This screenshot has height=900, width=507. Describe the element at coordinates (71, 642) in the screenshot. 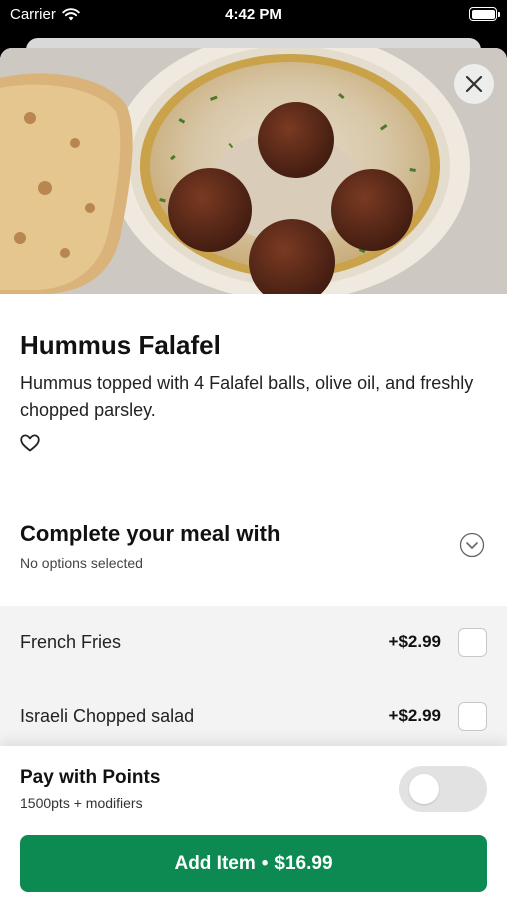

I see `option-name: French Fries` at that location.